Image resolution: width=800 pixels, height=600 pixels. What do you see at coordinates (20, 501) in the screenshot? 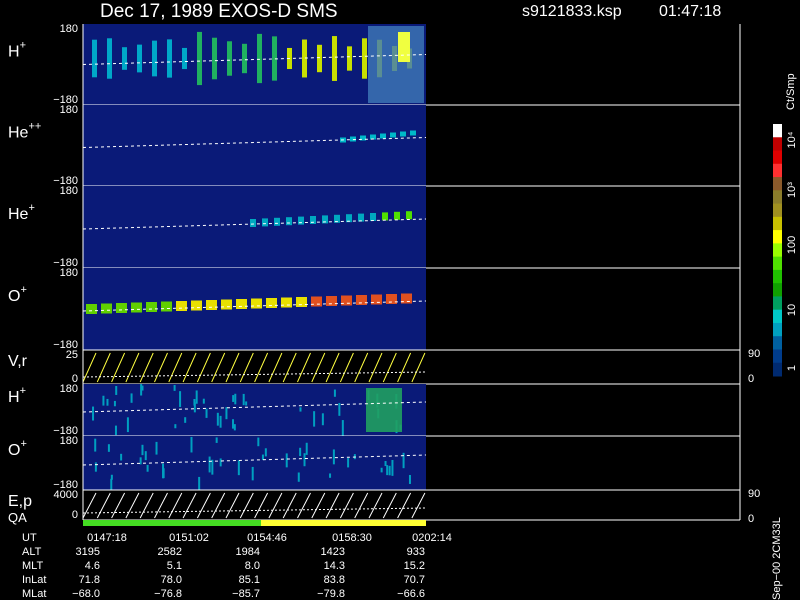
I see `panel-label: E,p` at bounding box center [20, 501].